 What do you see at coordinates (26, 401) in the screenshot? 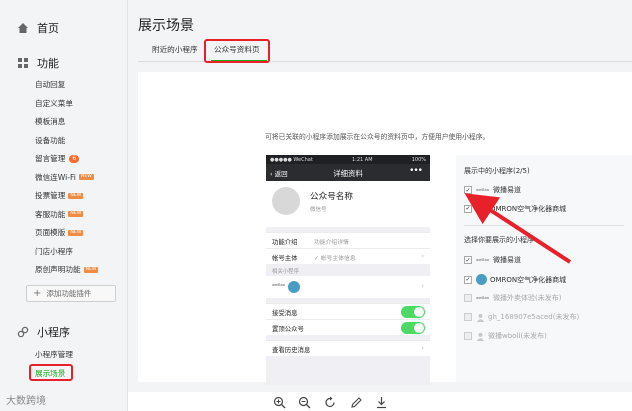
I see `watermark: 大数跨境` at bounding box center [26, 401].